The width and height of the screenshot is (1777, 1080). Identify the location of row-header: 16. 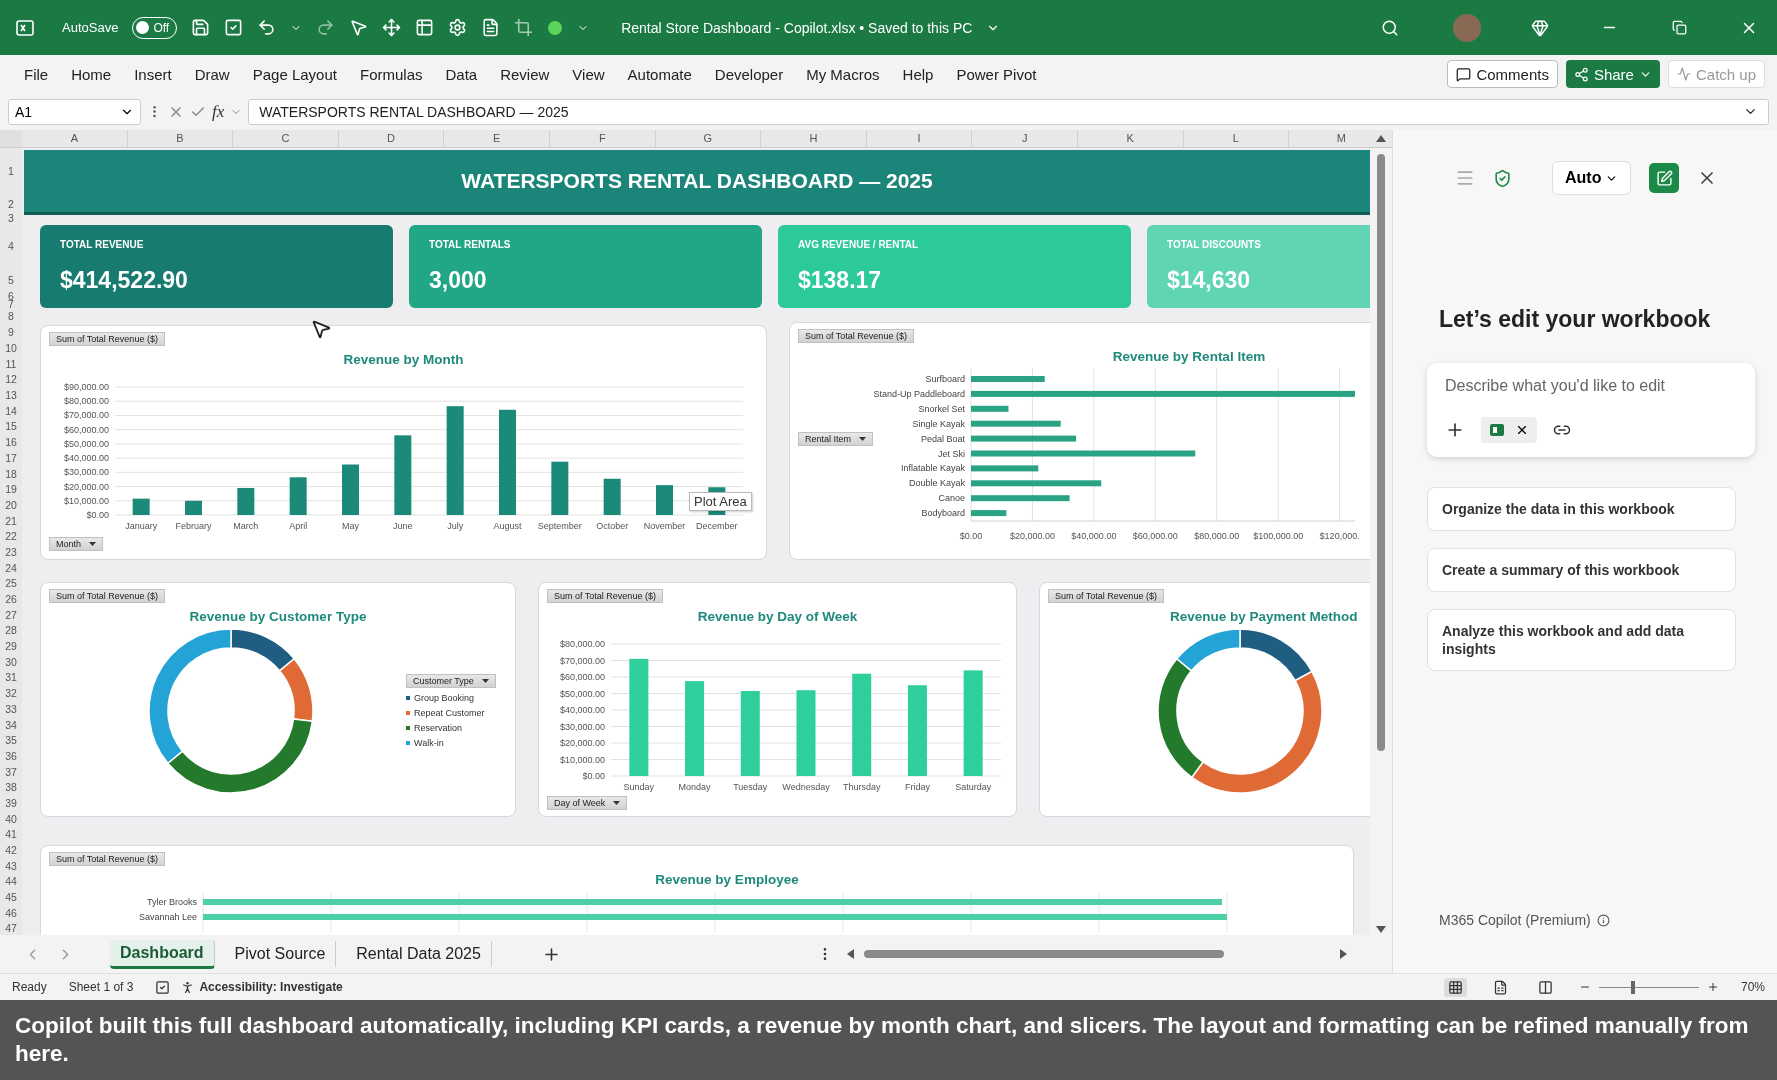
(11, 442).